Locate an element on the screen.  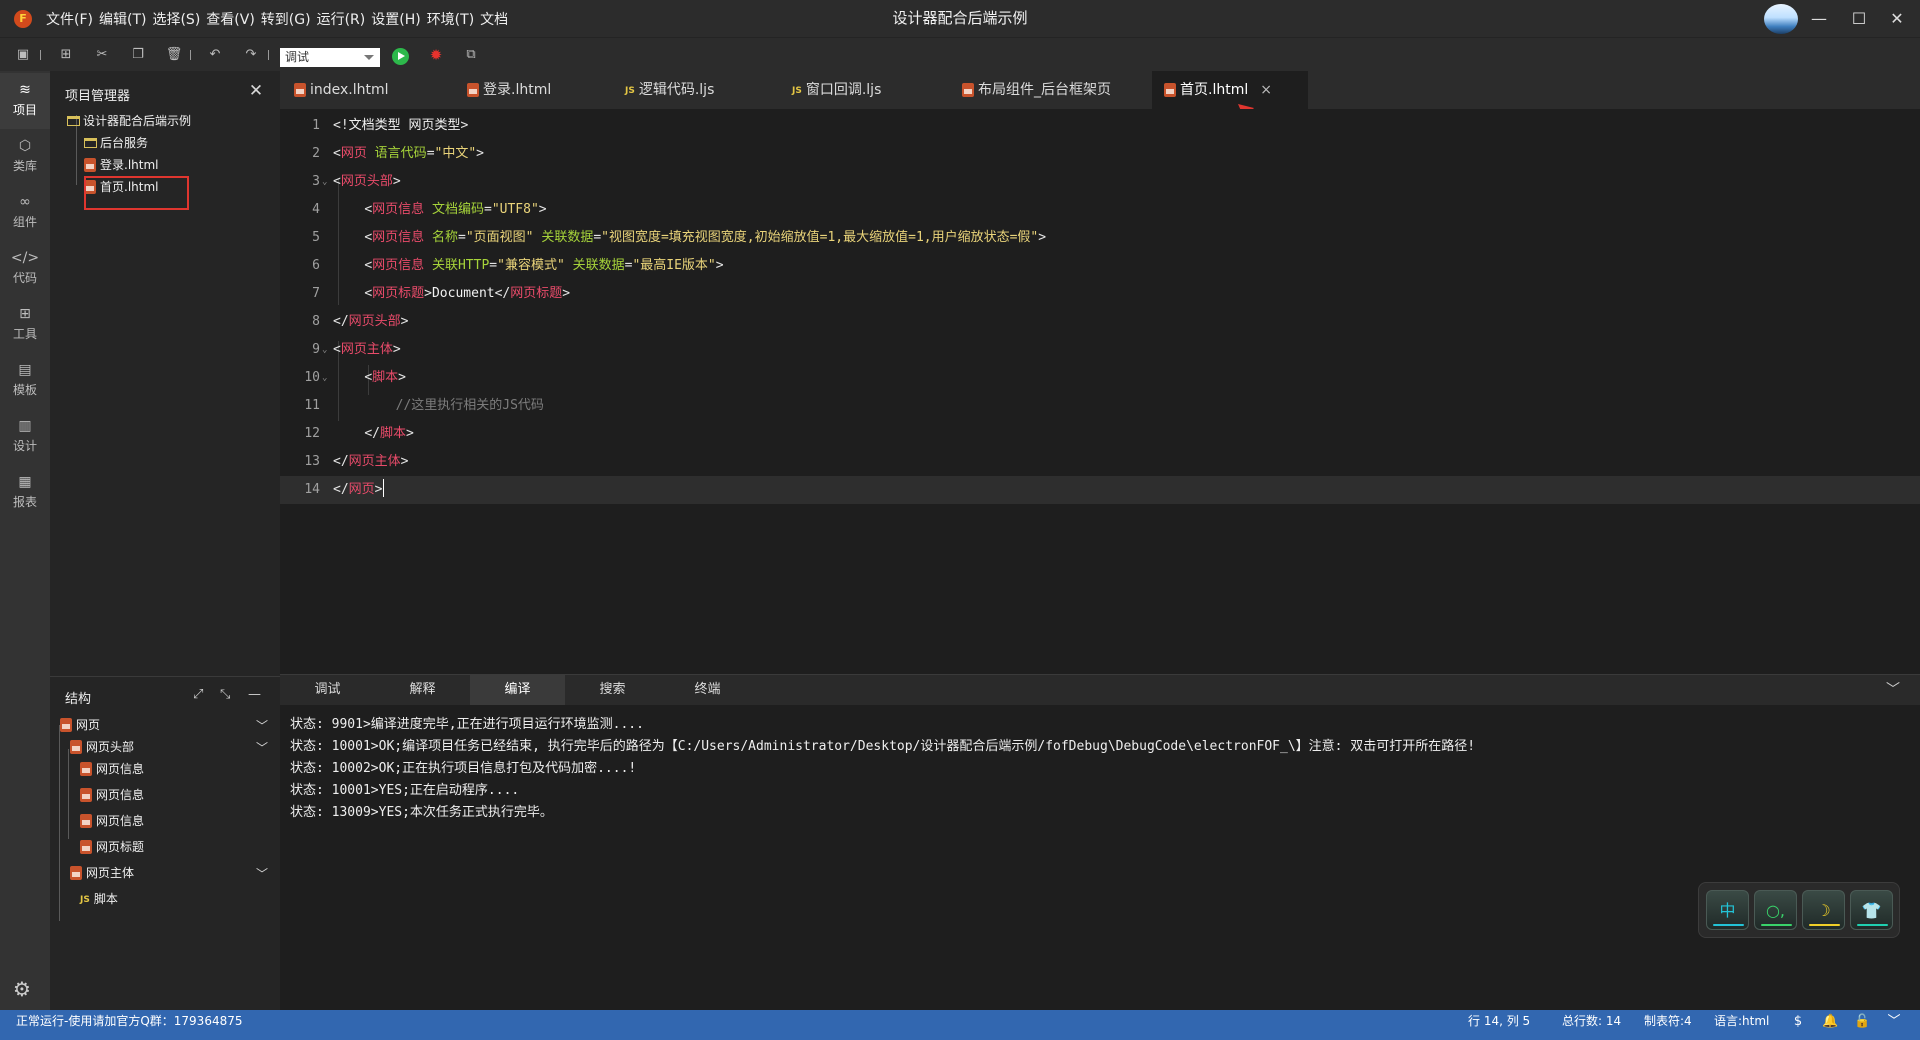
menu-docs: 文档 is located at coordinates (494, 19).